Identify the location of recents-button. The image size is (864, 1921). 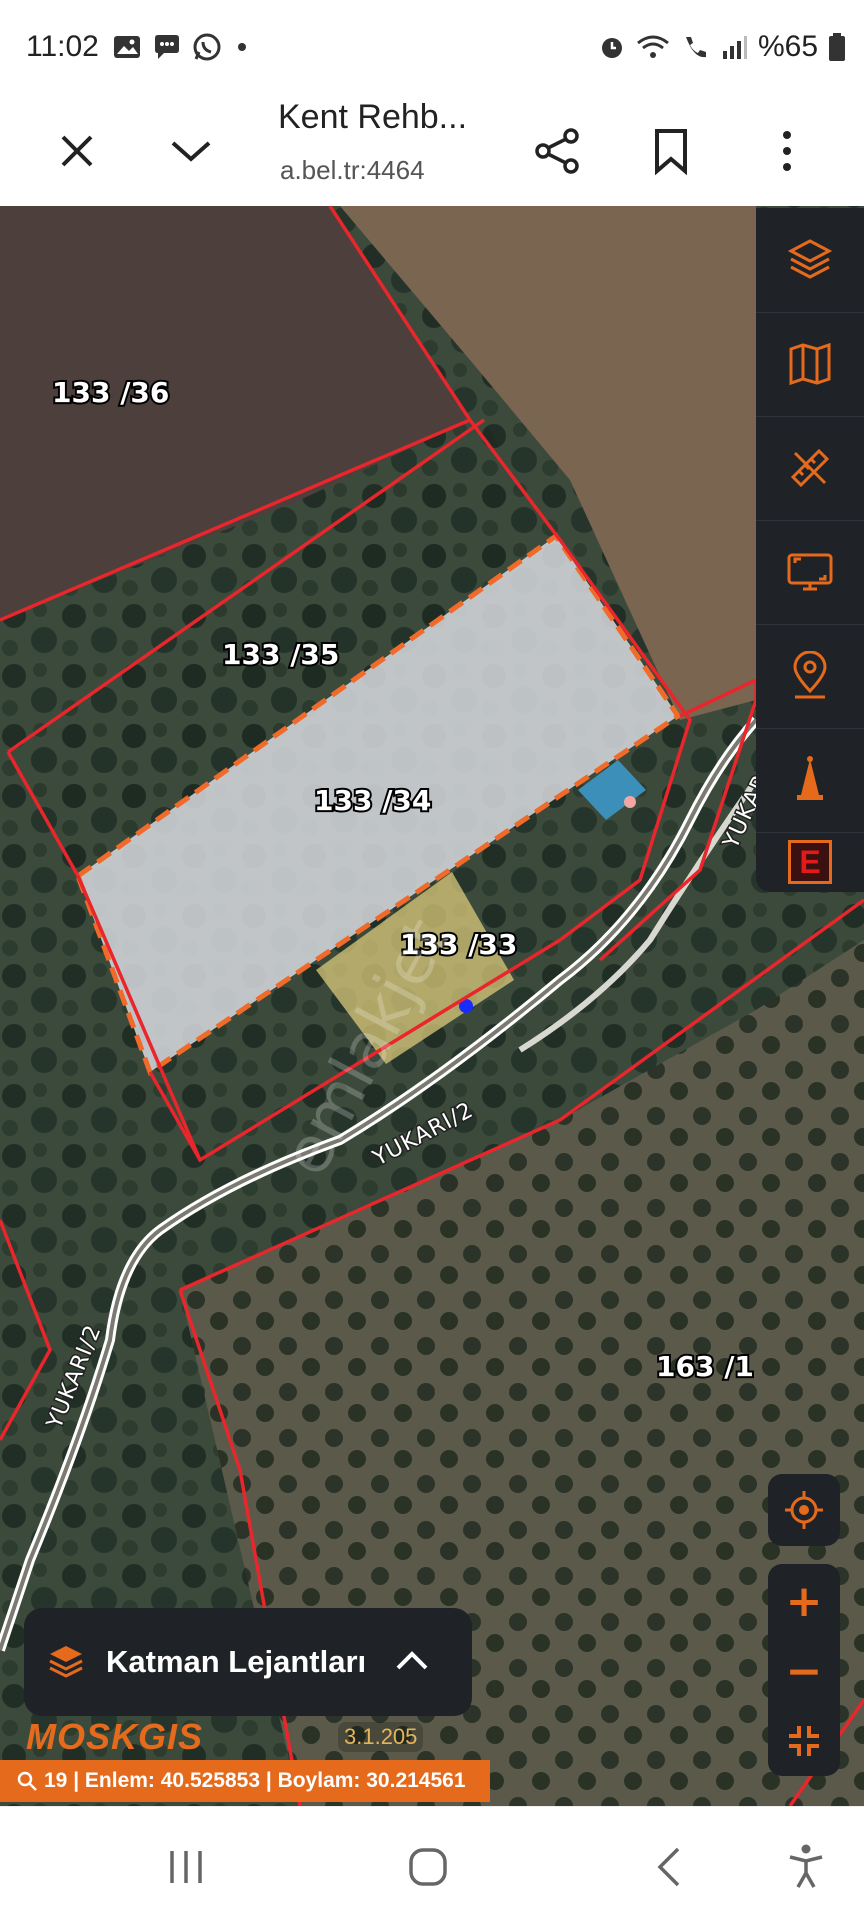
(186, 1867).